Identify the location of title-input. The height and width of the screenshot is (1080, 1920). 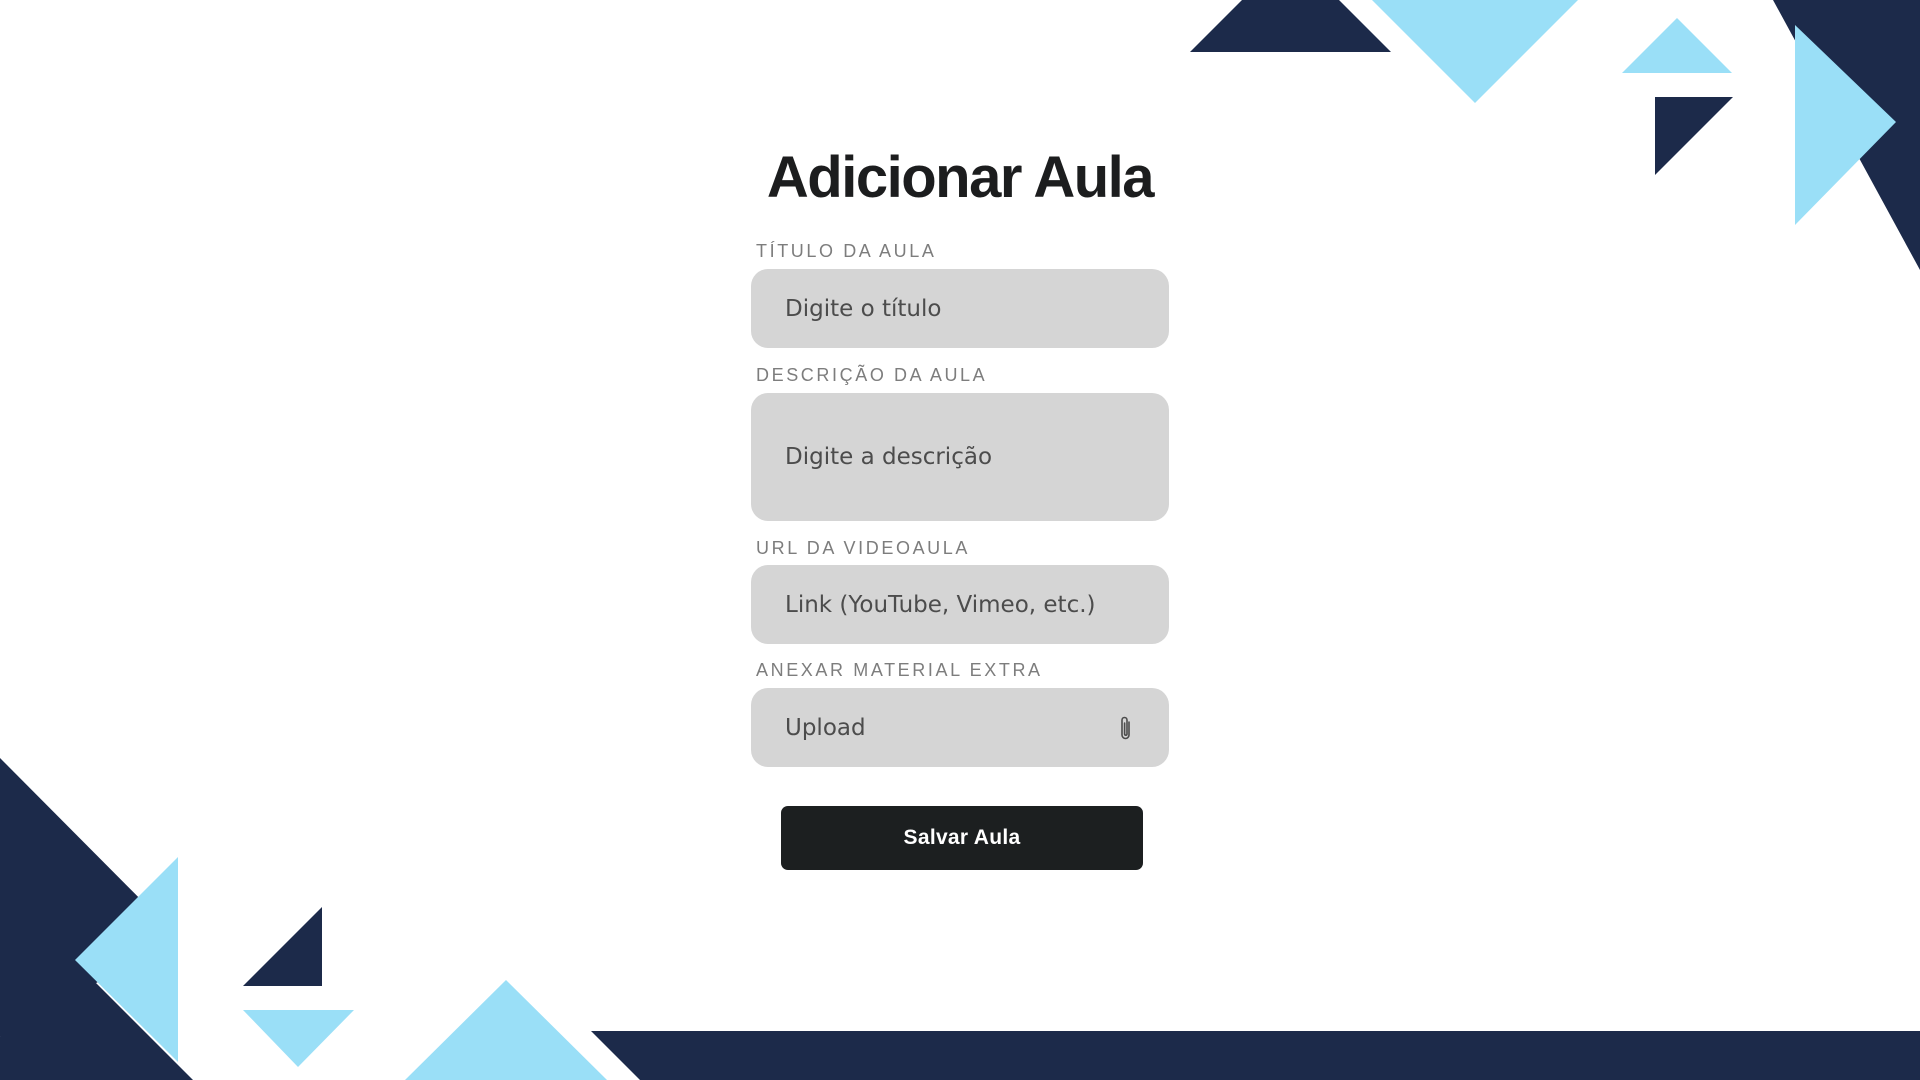
(960, 308).